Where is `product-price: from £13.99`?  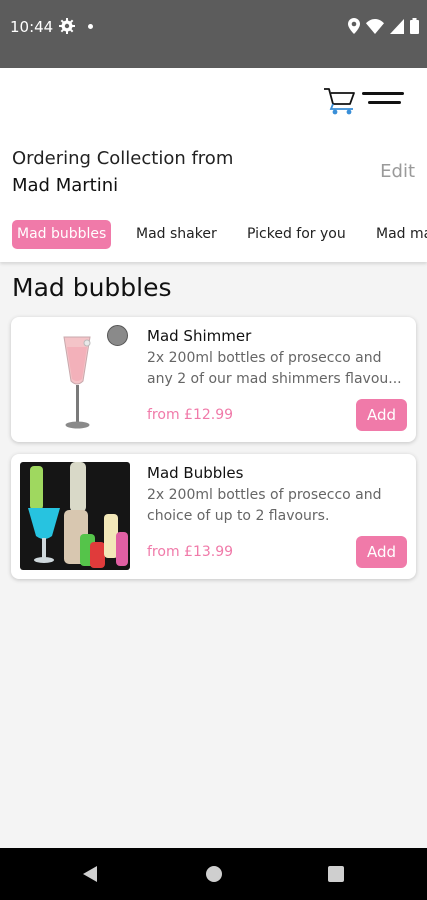
product-price: from £13.99 is located at coordinates (190, 552).